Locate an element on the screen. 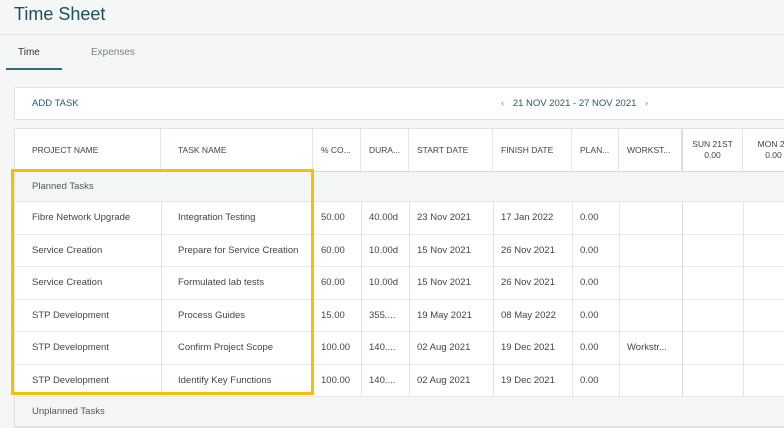 The height and width of the screenshot is (428, 784). cell-start: 23 Nov 2021 is located at coordinates (444, 218).